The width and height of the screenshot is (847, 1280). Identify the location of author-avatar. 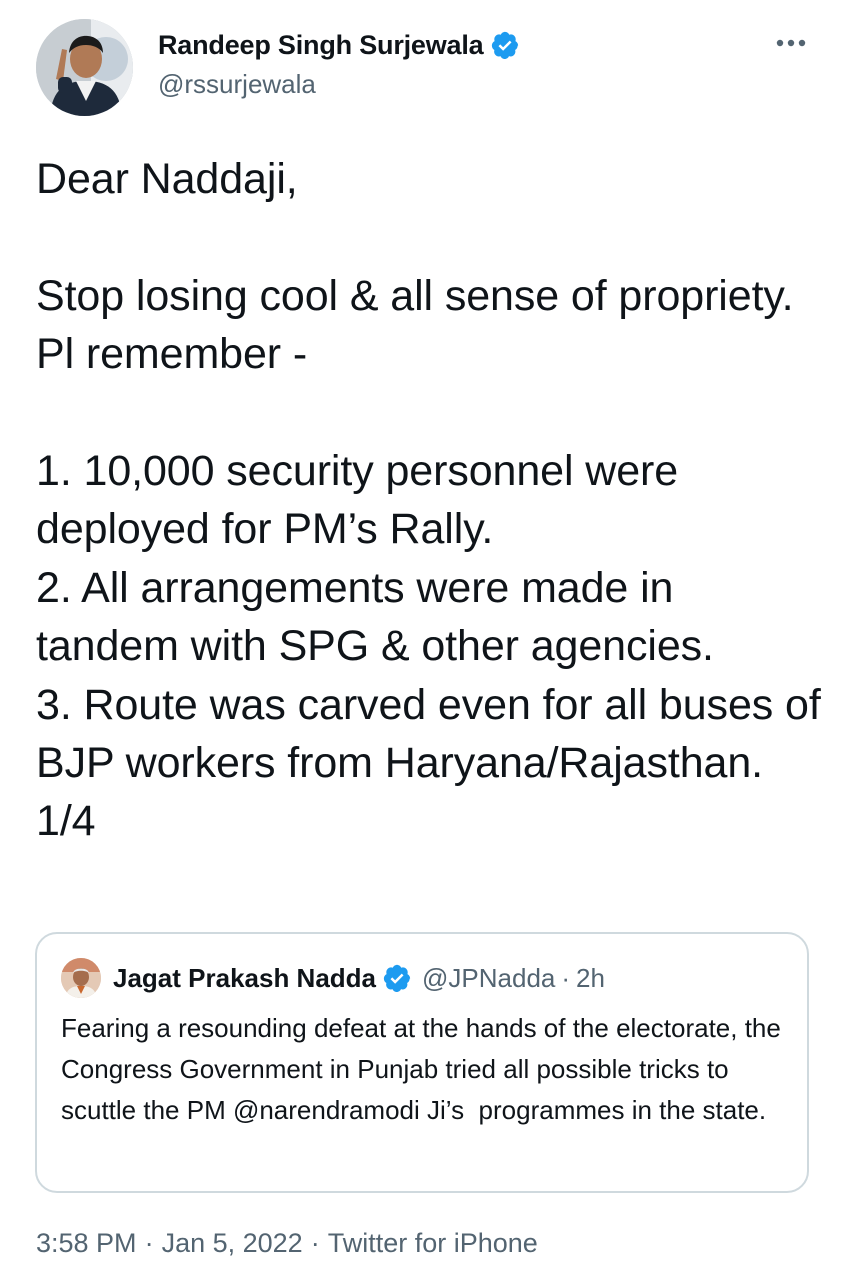
(84, 67).